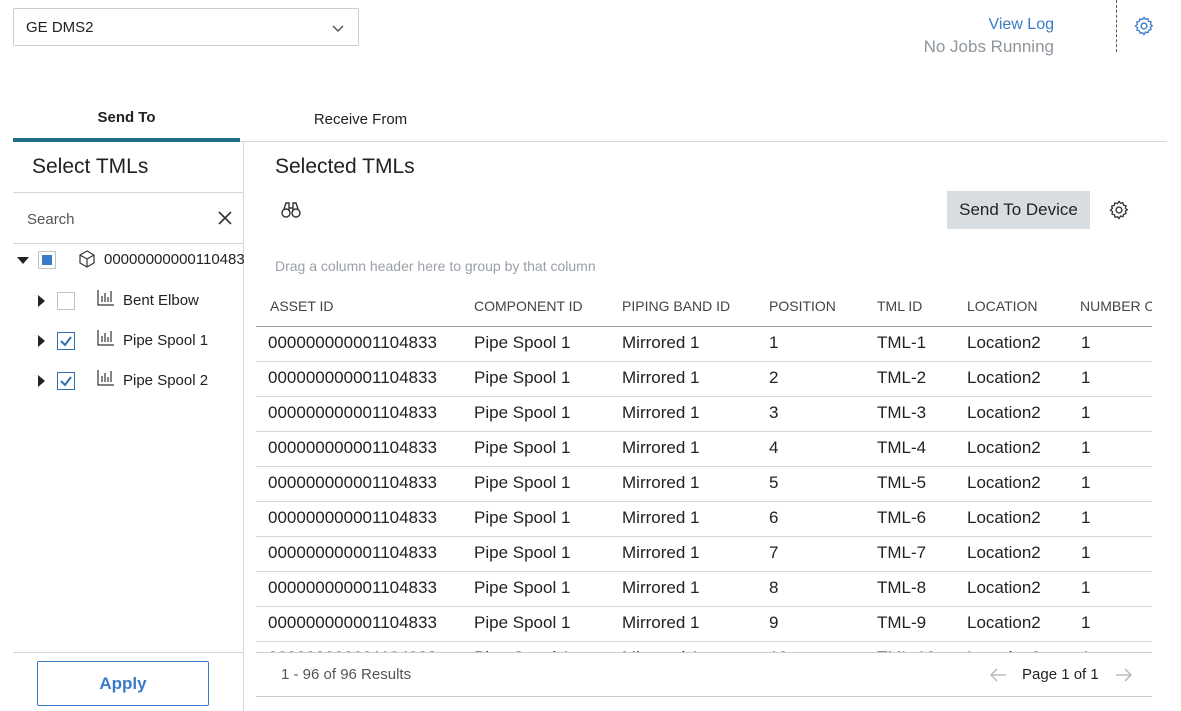 This screenshot has height=711, width=1181. What do you see at coordinates (345, 166) in the screenshot?
I see `selected-tmls-title: Selected TMLs` at bounding box center [345, 166].